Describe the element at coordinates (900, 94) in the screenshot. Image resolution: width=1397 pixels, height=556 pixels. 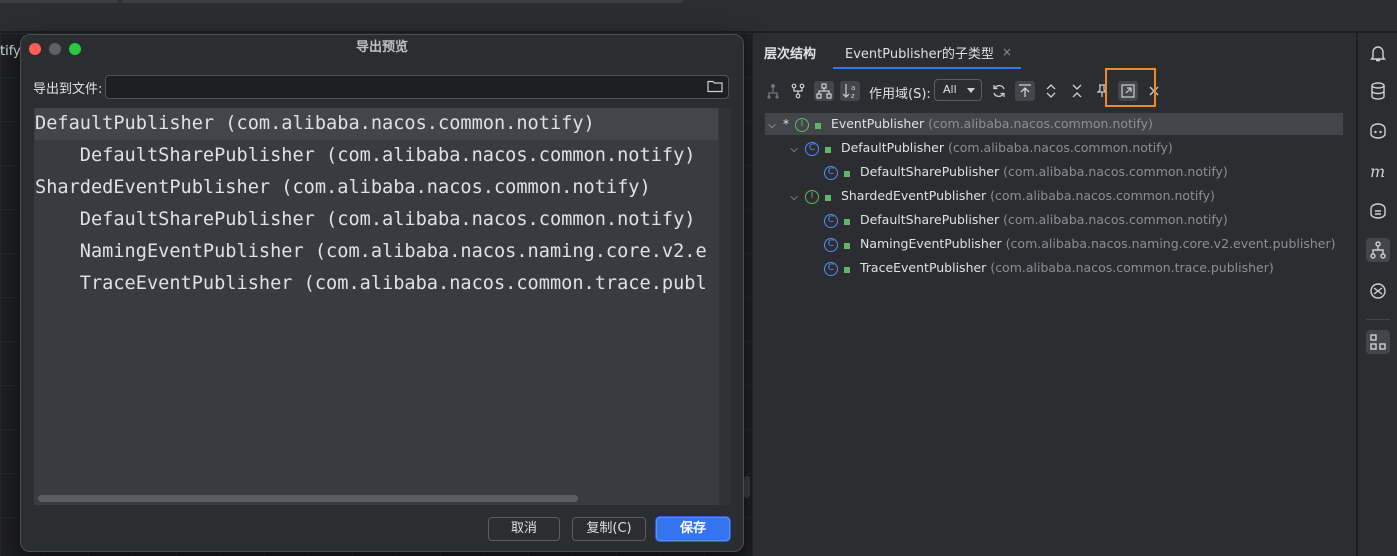
I see `scope-label: 作用域(S):` at that location.